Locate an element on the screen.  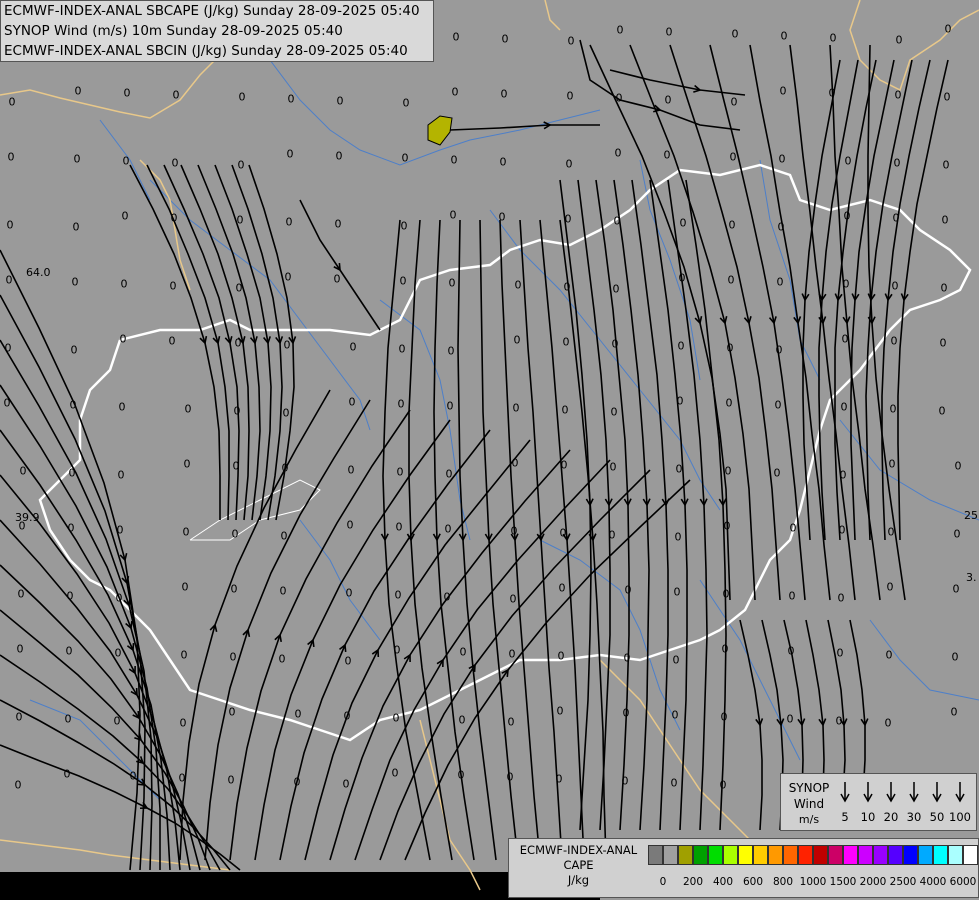
synop-wind-legend: SYNOP Wind m/s 5 10 20 30 50 100 is located at coordinates (878, 802).